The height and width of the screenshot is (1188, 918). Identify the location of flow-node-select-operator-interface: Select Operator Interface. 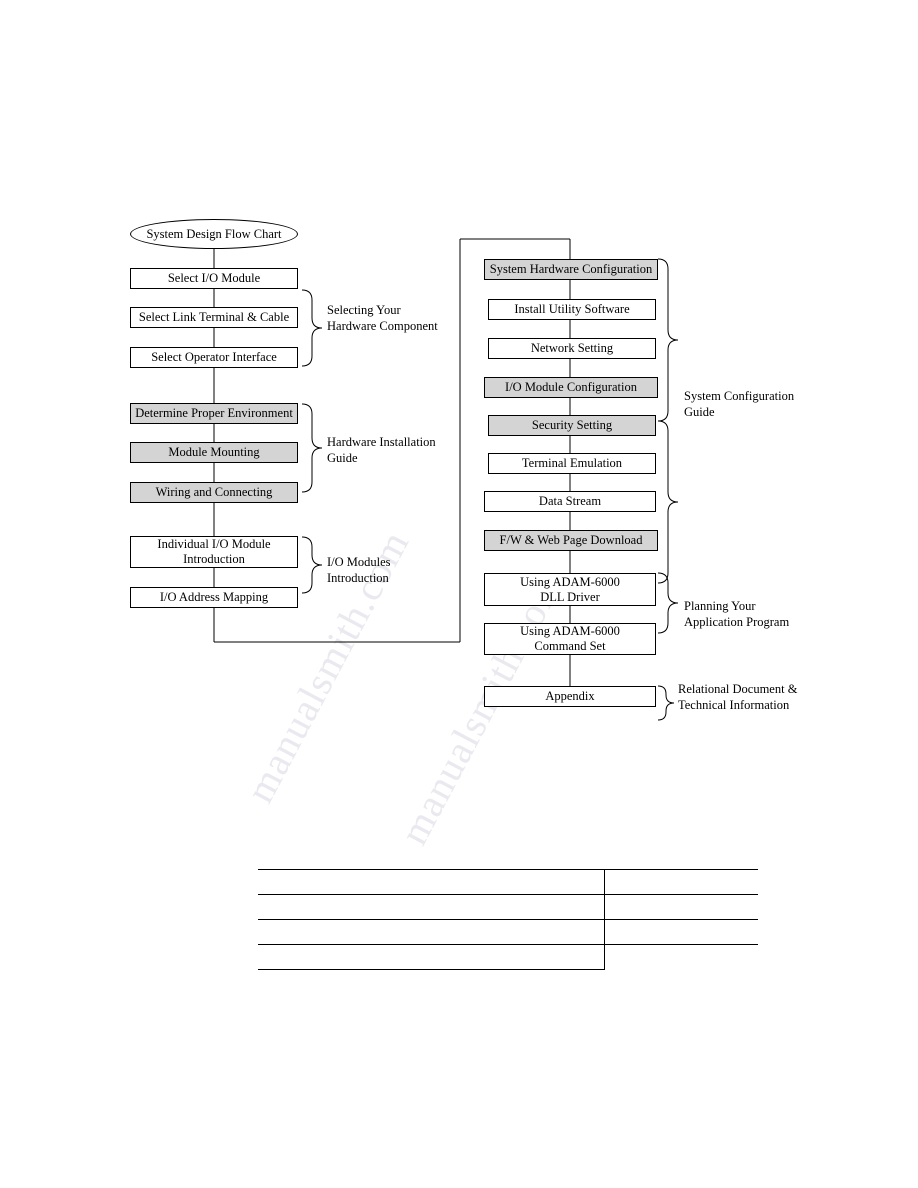
(214, 357).